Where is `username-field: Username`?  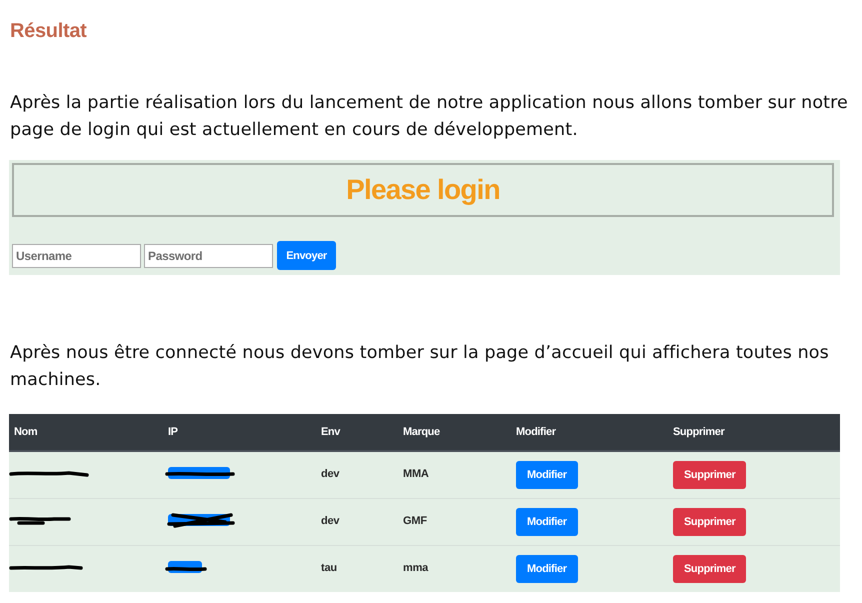
username-field: Username is located at coordinates (76, 256).